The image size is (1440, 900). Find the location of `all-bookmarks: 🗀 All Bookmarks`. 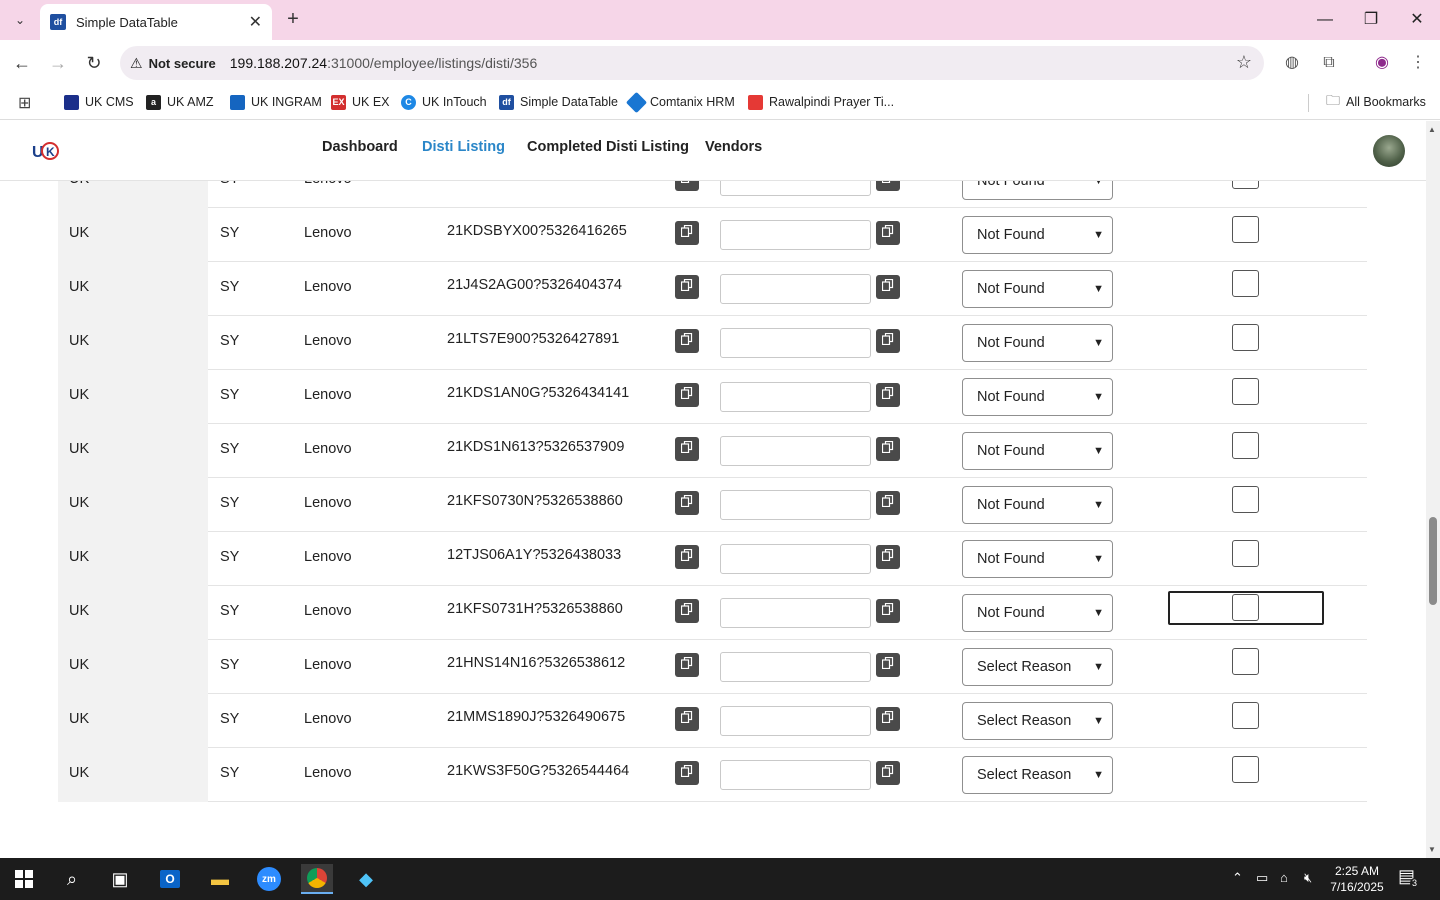

all-bookmarks: 🗀 All Bookmarks is located at coordinates (1376, 102).